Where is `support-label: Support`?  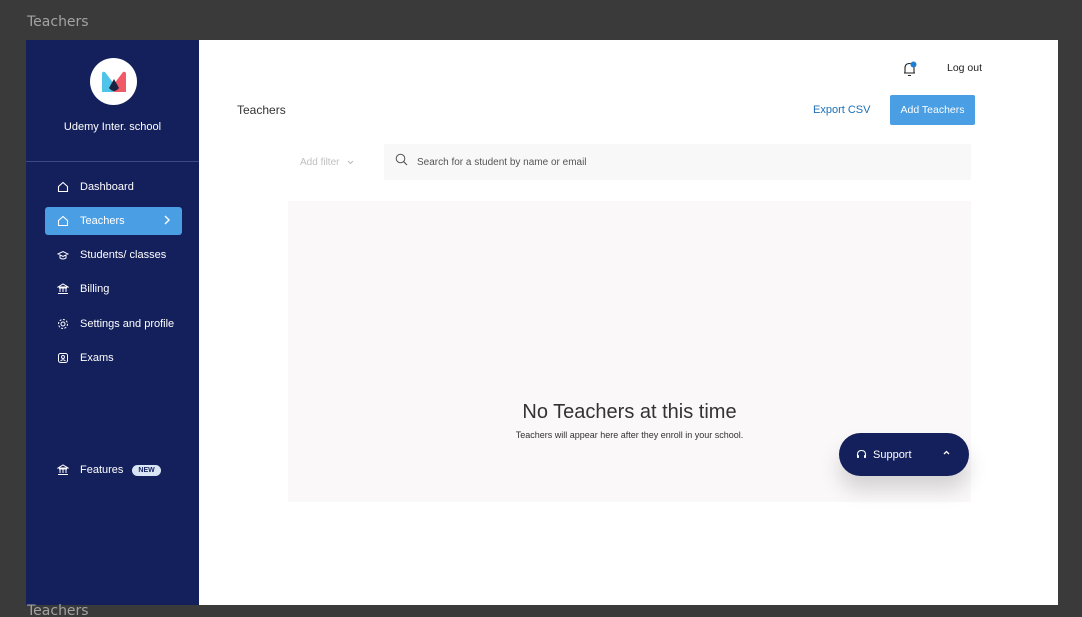 support-label: Support is located at coordinates (892, 454).